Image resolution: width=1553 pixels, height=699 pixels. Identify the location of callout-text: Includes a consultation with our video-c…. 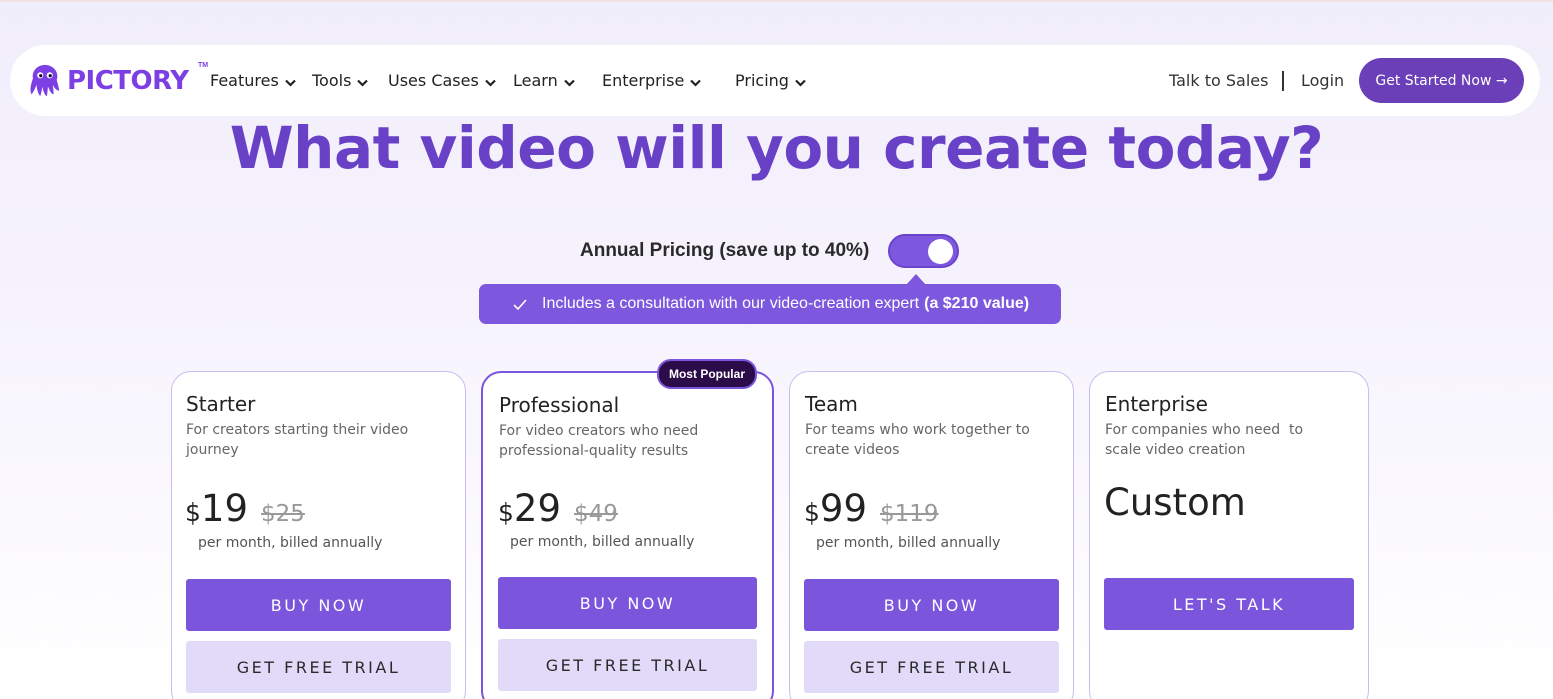
(731, 303).